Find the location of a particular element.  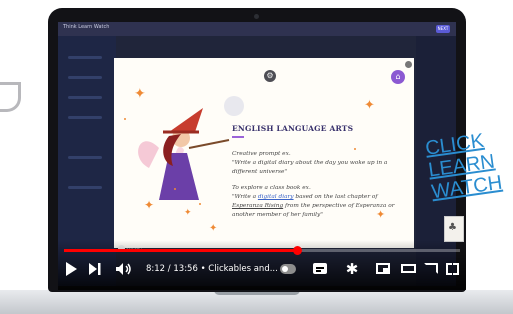

overlay-tagline: CLICK LEARN WATCH is located at coordinates (468, 164).